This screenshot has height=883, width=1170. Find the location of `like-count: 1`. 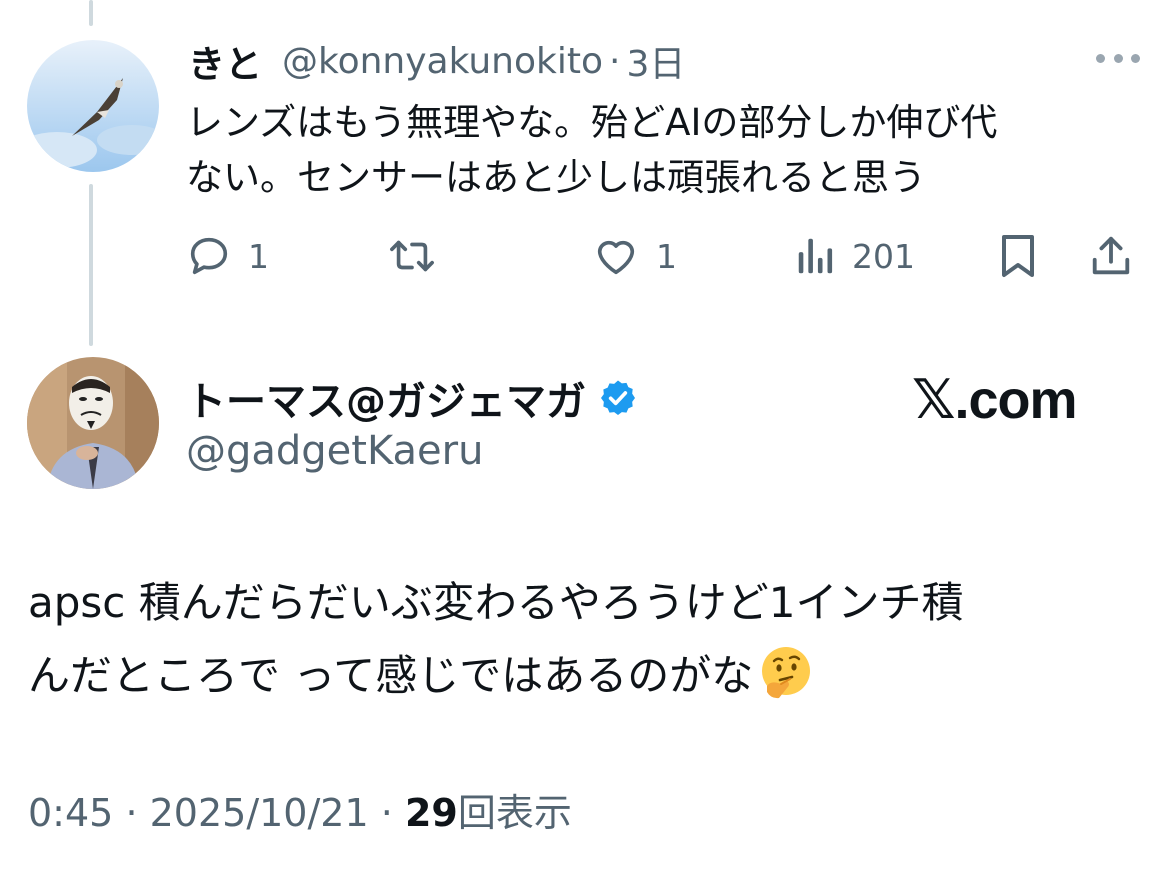

like-count: 1 is located at coordinates (666, 256).